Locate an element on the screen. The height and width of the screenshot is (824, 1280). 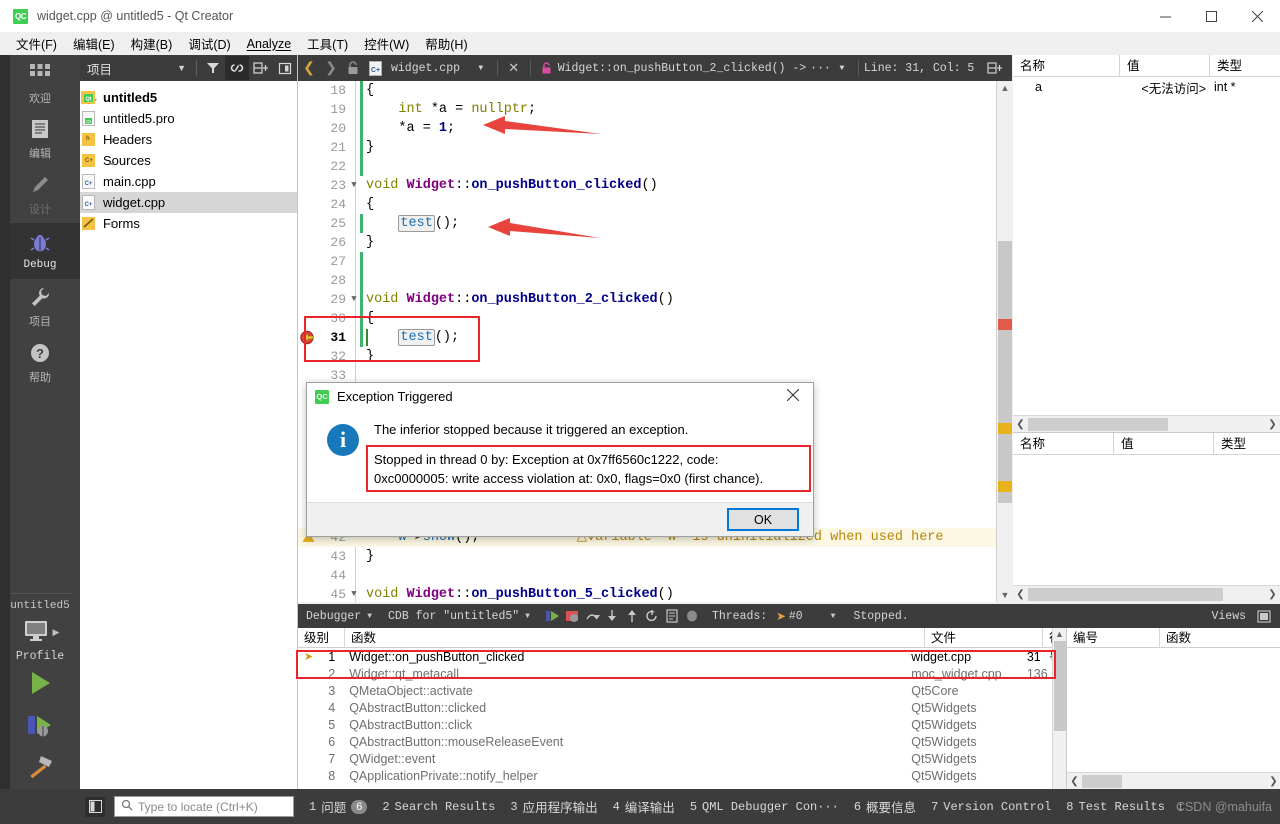
output-pane-button-6: 6 概要信息 is located at coordinates (885, 806).